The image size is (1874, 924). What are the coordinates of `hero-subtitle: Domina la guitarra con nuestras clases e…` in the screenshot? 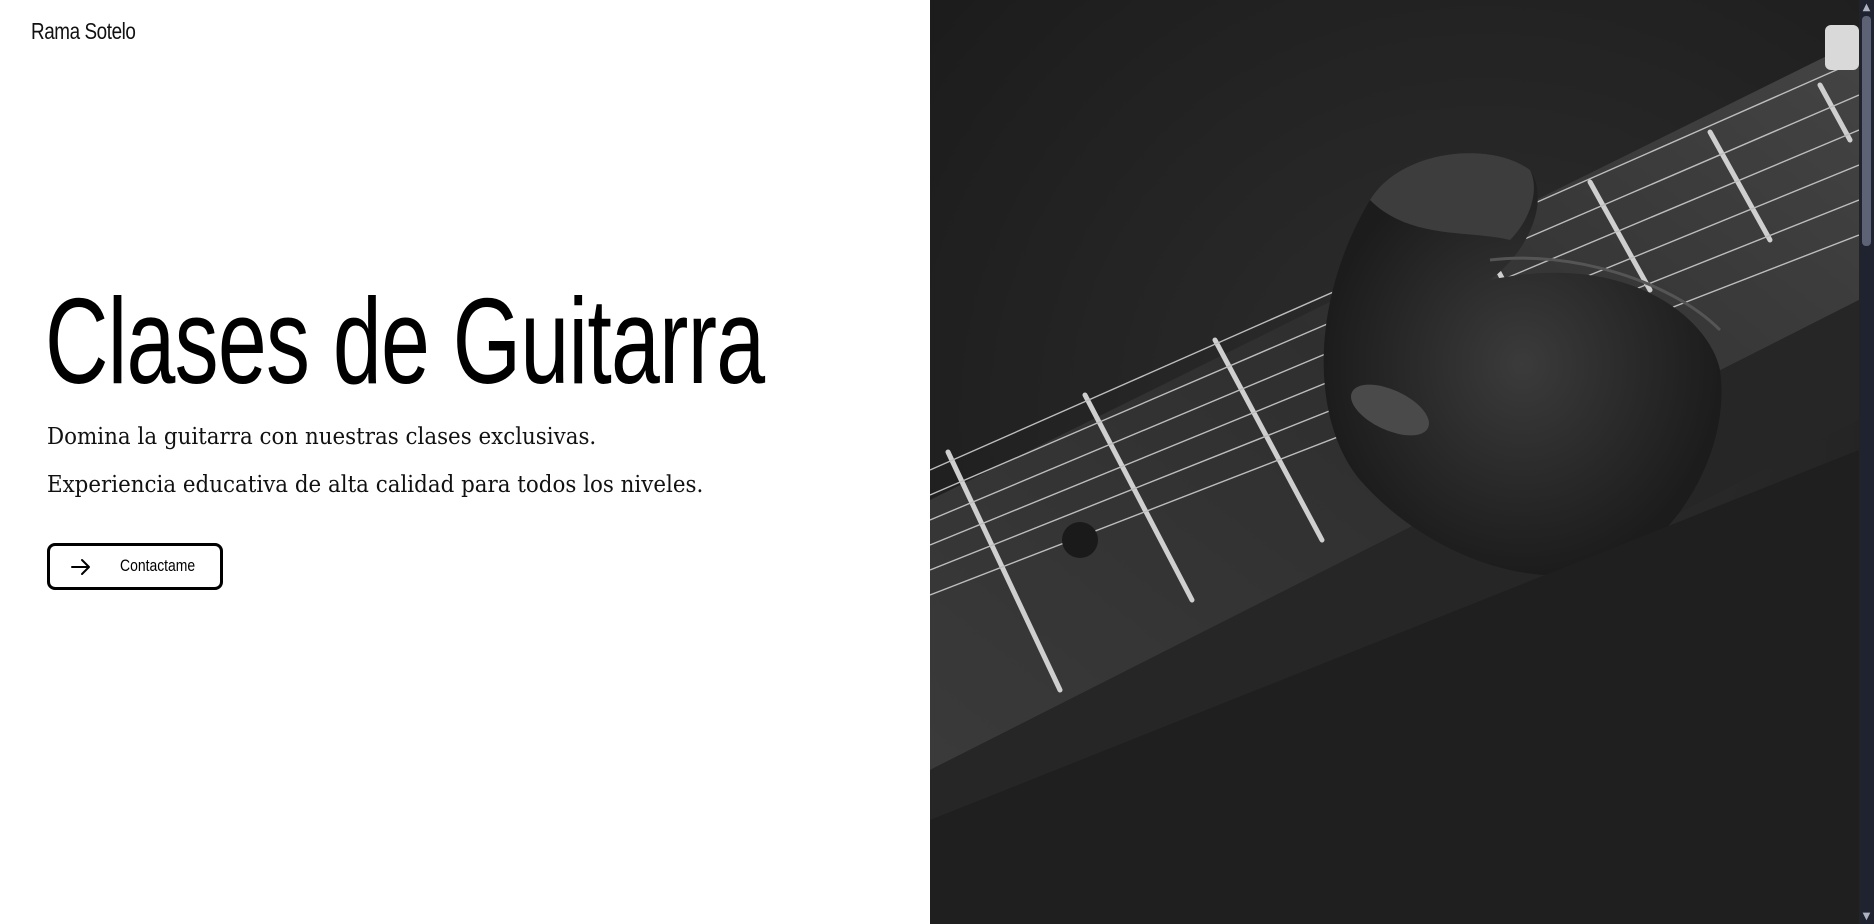 It's located at (322, 437).